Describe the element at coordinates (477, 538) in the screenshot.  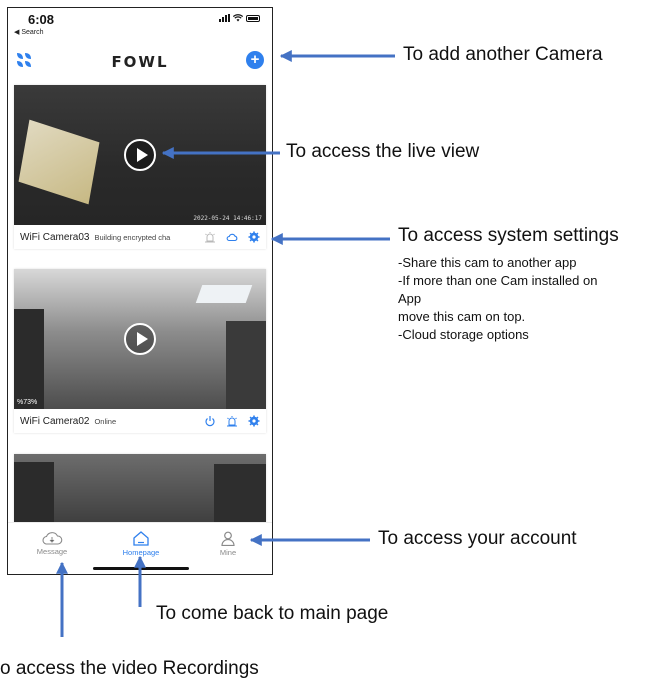
I see `callout-account: To access your account` at that location.